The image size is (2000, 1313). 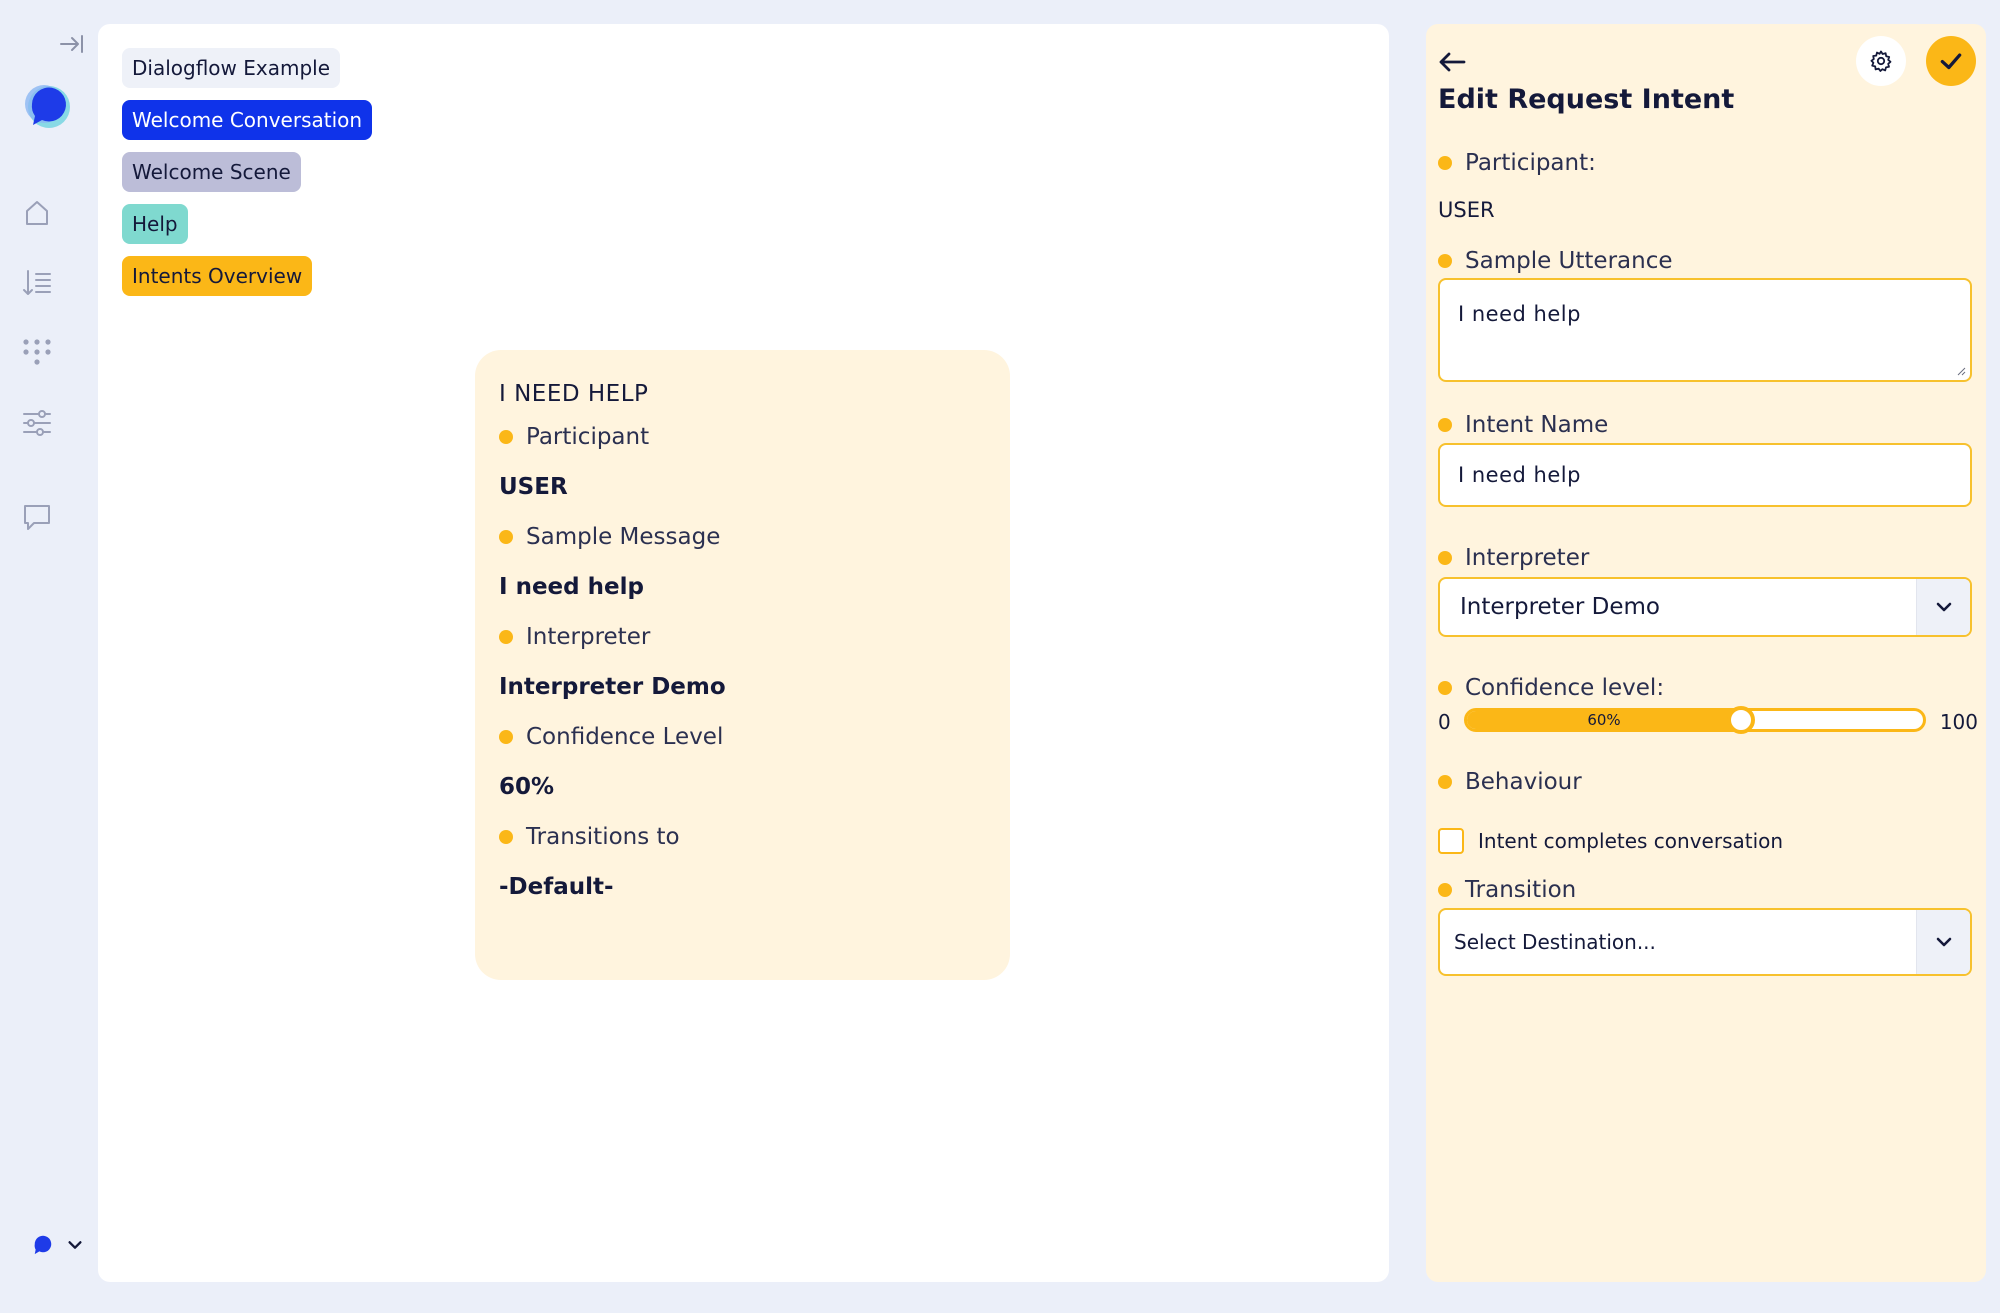 I want to click on sliders-icon, so click(x=37, y=423).